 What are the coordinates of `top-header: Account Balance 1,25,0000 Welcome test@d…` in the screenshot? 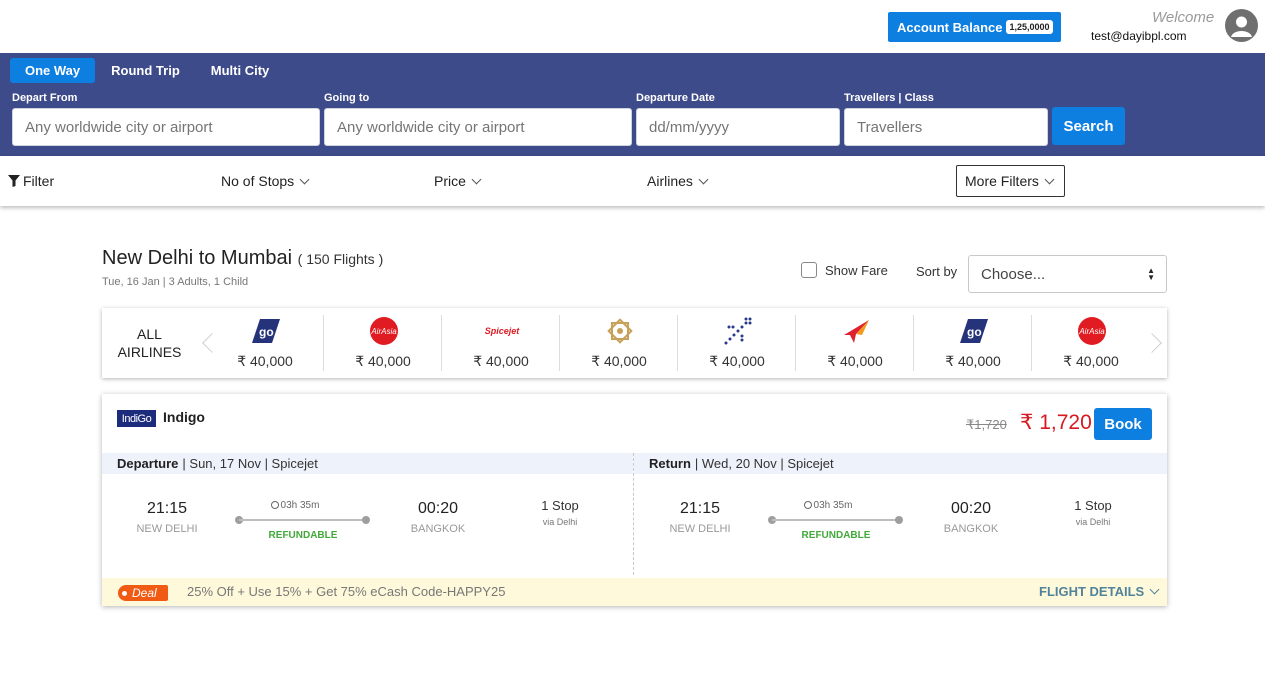 It's located at (632, 26).